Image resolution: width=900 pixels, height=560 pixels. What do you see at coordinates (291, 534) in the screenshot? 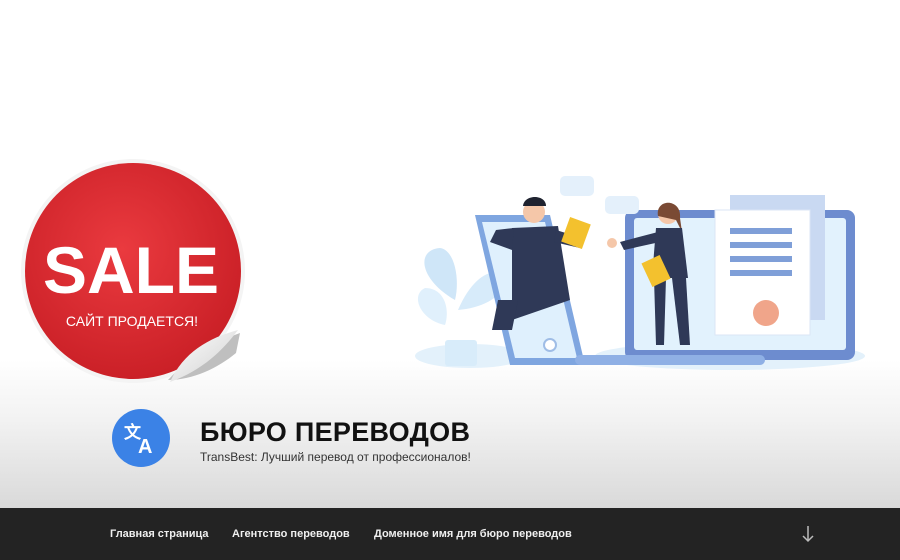
I see `nav-item-agency: Агентство переводов` at bounding box center [291, 534].